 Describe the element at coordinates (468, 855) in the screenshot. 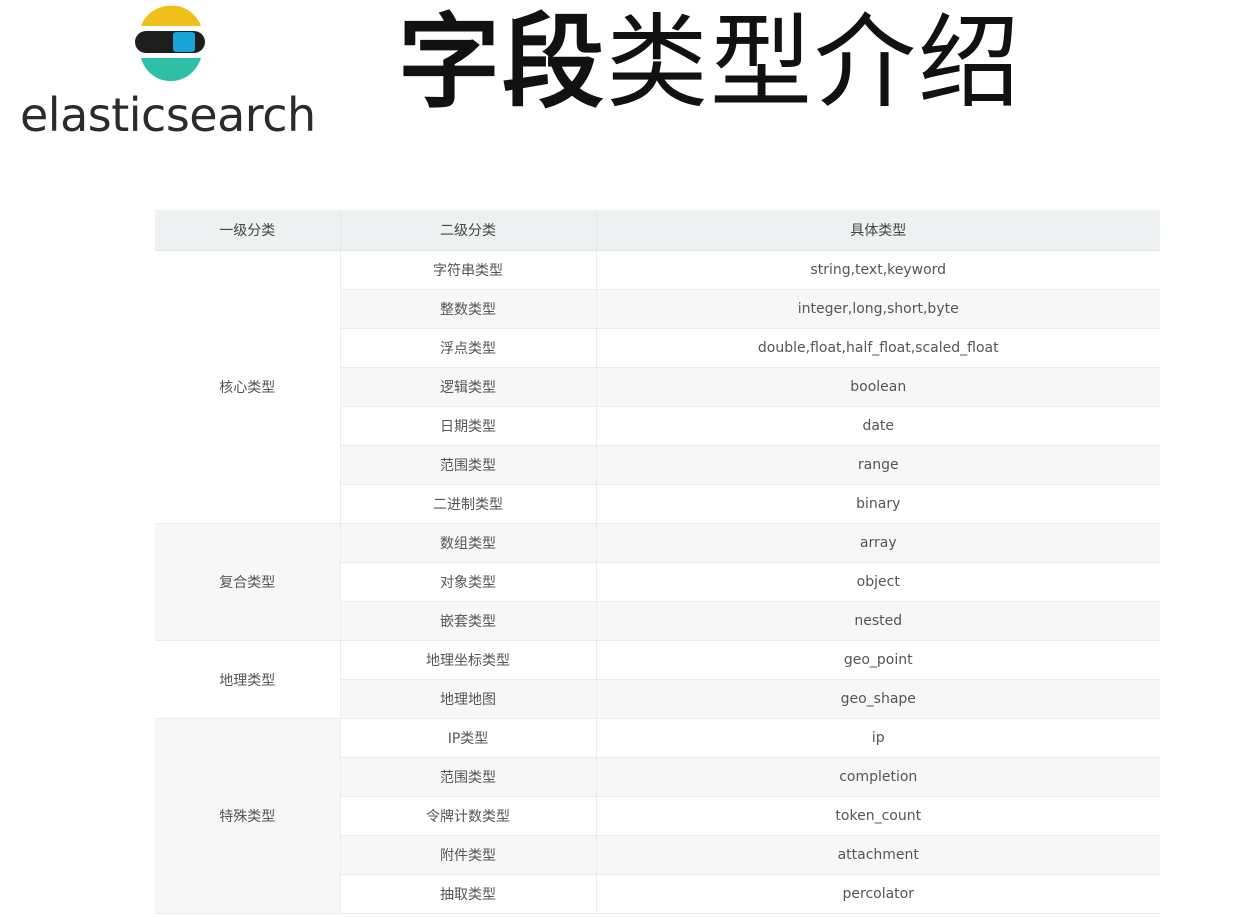

I see `subcategory-cell: 附件类型` at that location.